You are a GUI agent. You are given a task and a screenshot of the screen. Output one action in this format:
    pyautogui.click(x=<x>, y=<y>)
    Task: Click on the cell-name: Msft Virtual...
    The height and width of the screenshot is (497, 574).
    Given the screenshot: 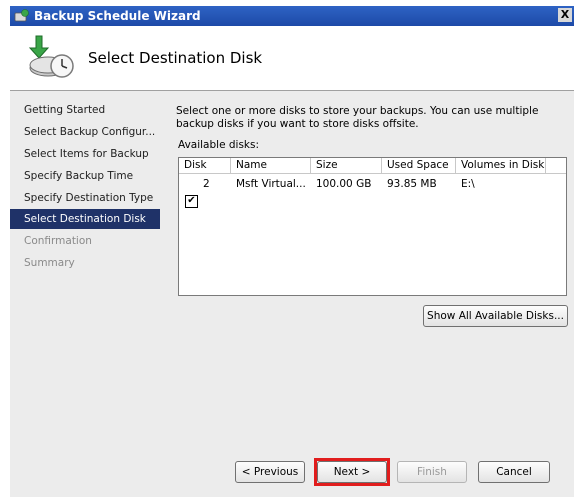 What is the action you would take?
    pyautogui.click(x=271, y=184)
    